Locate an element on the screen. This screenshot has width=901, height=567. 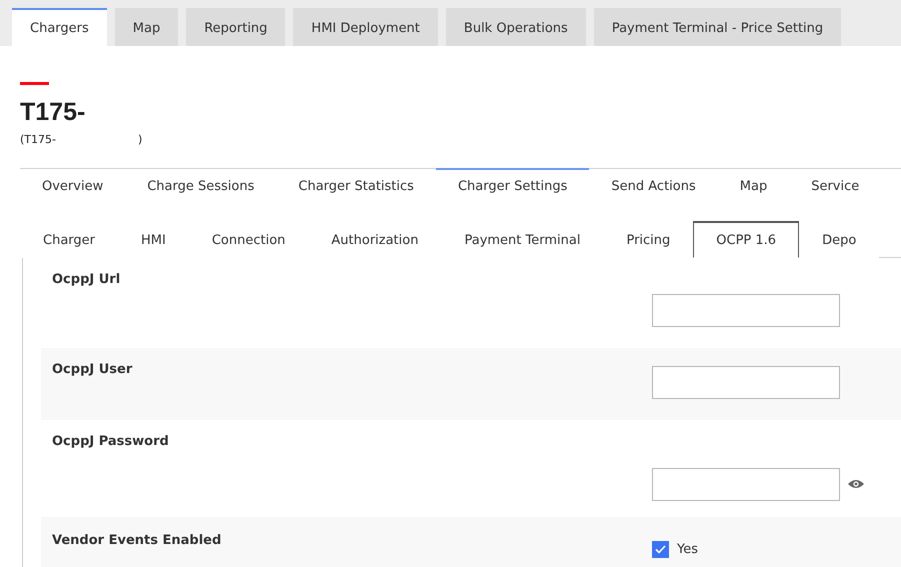
password-field is located at coordinates (746, 484).